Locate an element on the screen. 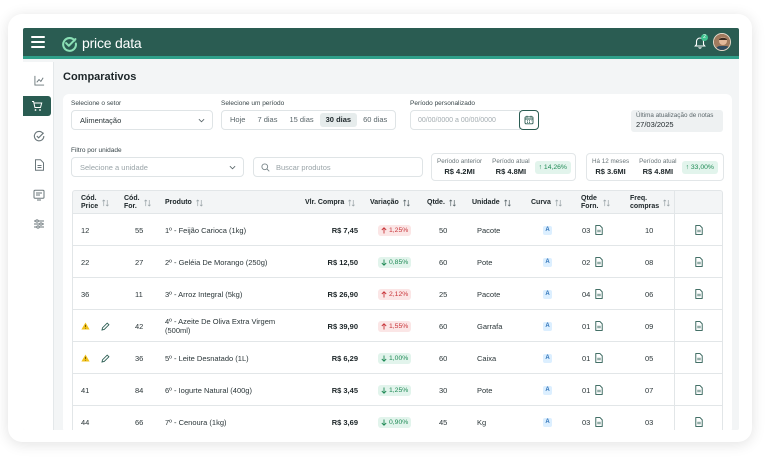  col-vlr-compra: Vlr. Compra is located at coordinates (330, 203).